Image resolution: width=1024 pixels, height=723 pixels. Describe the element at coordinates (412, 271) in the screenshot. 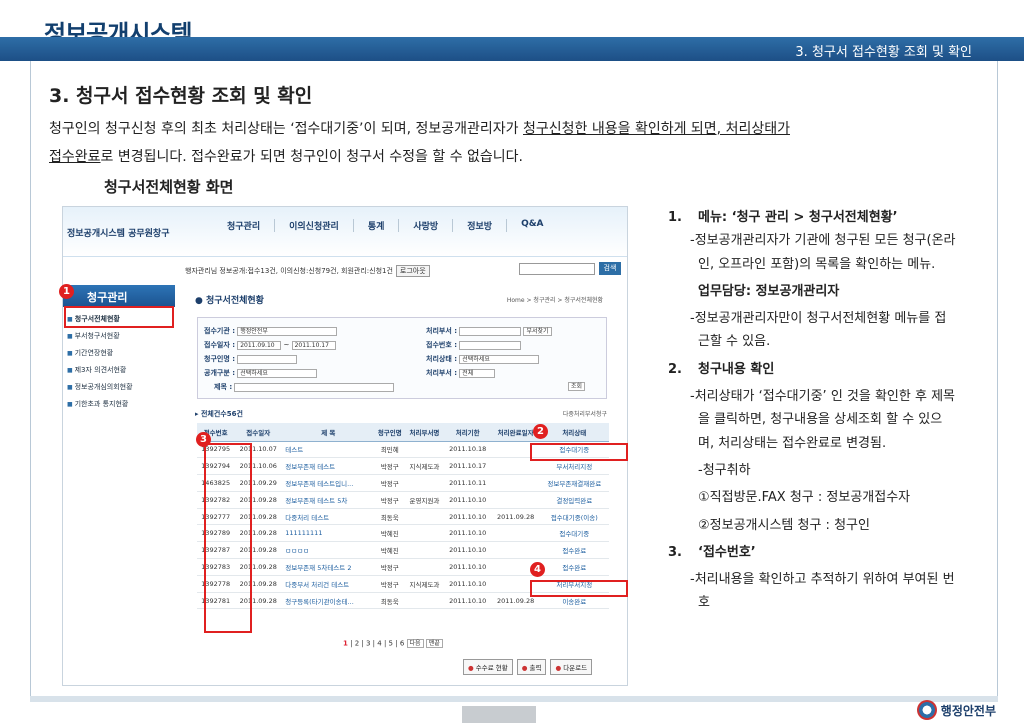

I see `logout-button: 로그아웃` at that location.